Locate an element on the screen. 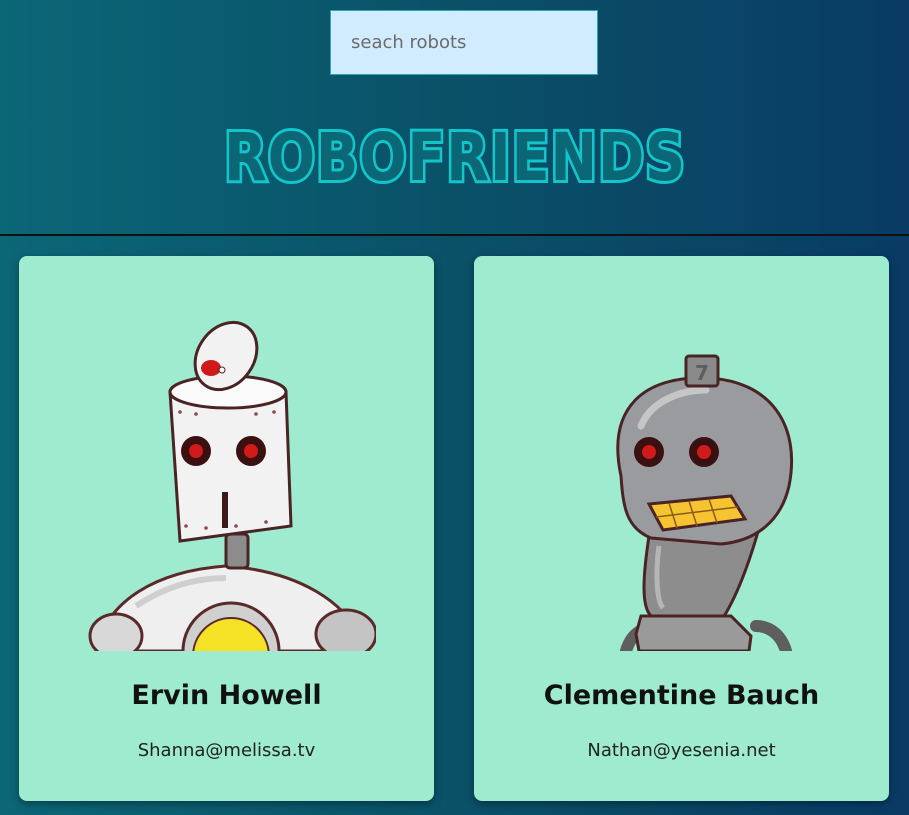  robot-email: Nathan@yesenia.net is located at coordinates (681, 750).